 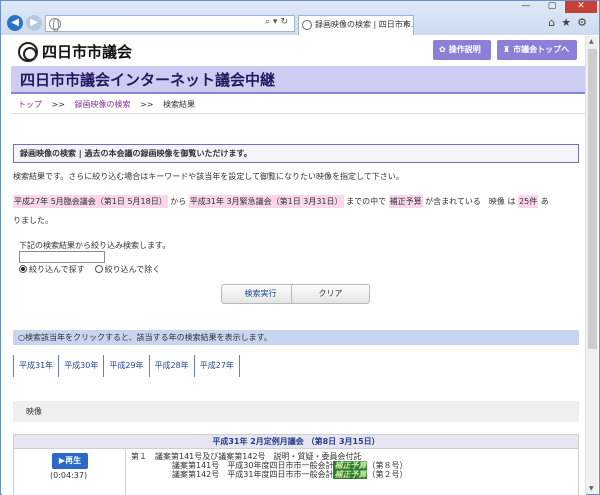 What do you see at coordinates (507, 49) in the screenshot?
I see `building-icon: ♜` at bounding box center [507, 49].